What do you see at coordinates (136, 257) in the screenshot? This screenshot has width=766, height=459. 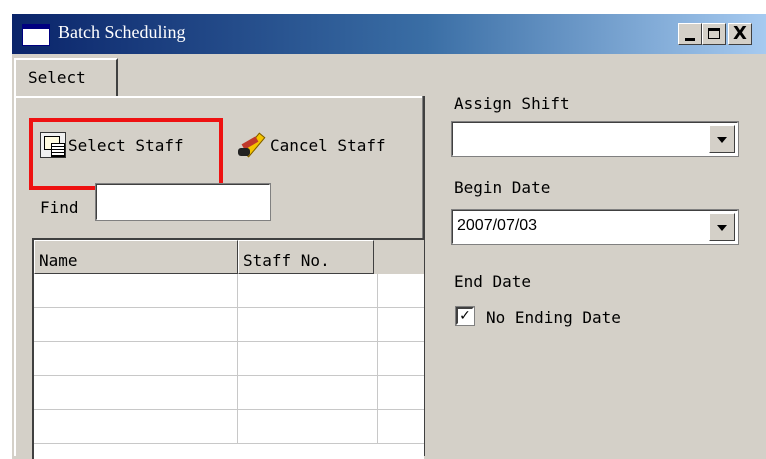 I see `column-header-name: Name` at bounding box center [136, 257].